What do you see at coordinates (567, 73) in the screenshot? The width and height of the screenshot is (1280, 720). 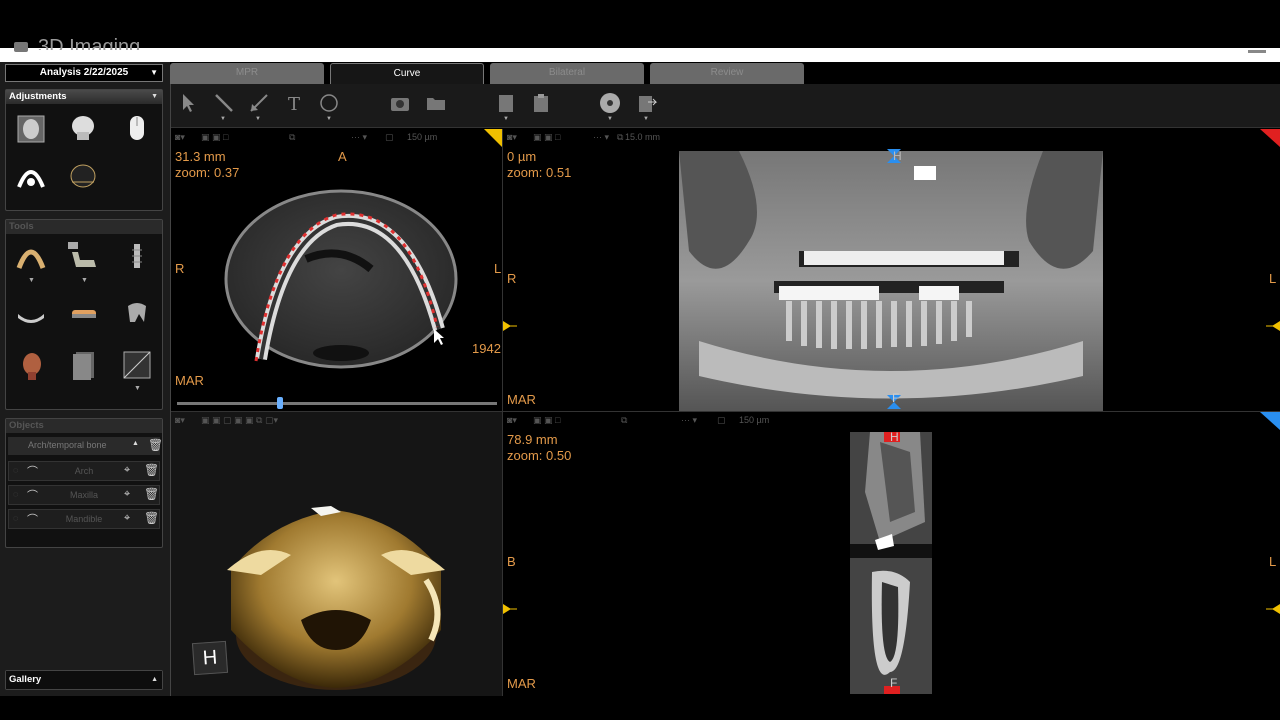 I see `tab-bilateral: Bilateral` at bounding box center [567, 73].